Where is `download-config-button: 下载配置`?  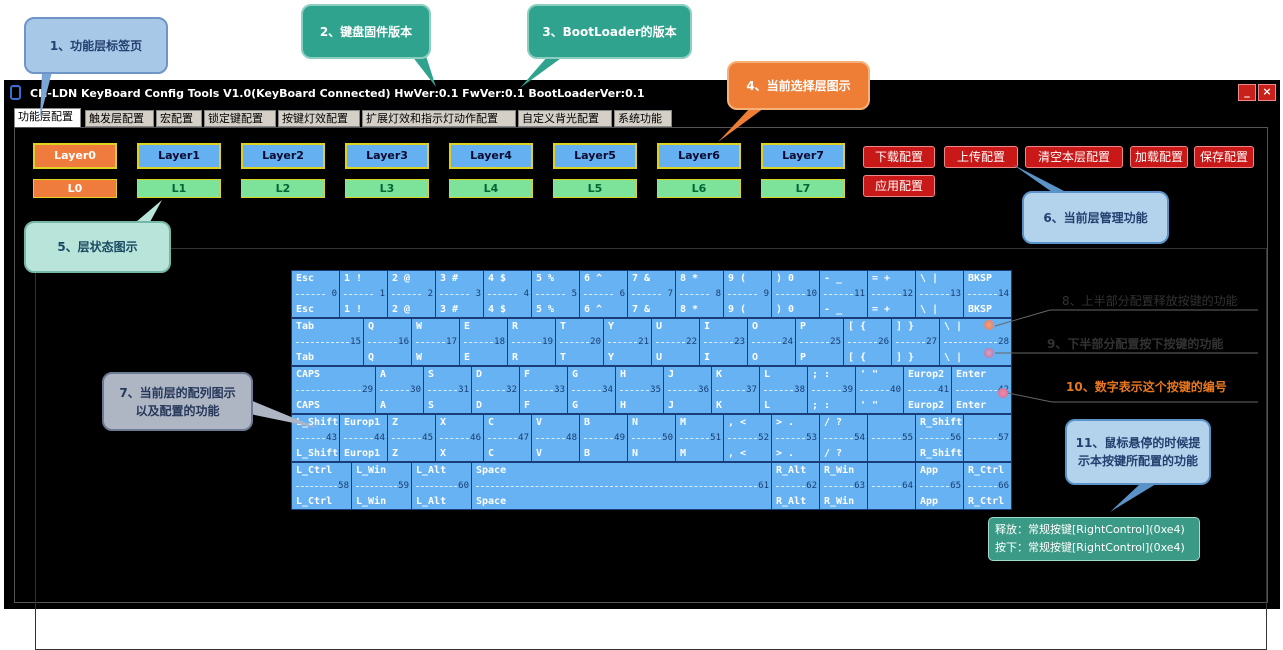
download-config-button: 下载配置 is located at coordinates (899, 157).